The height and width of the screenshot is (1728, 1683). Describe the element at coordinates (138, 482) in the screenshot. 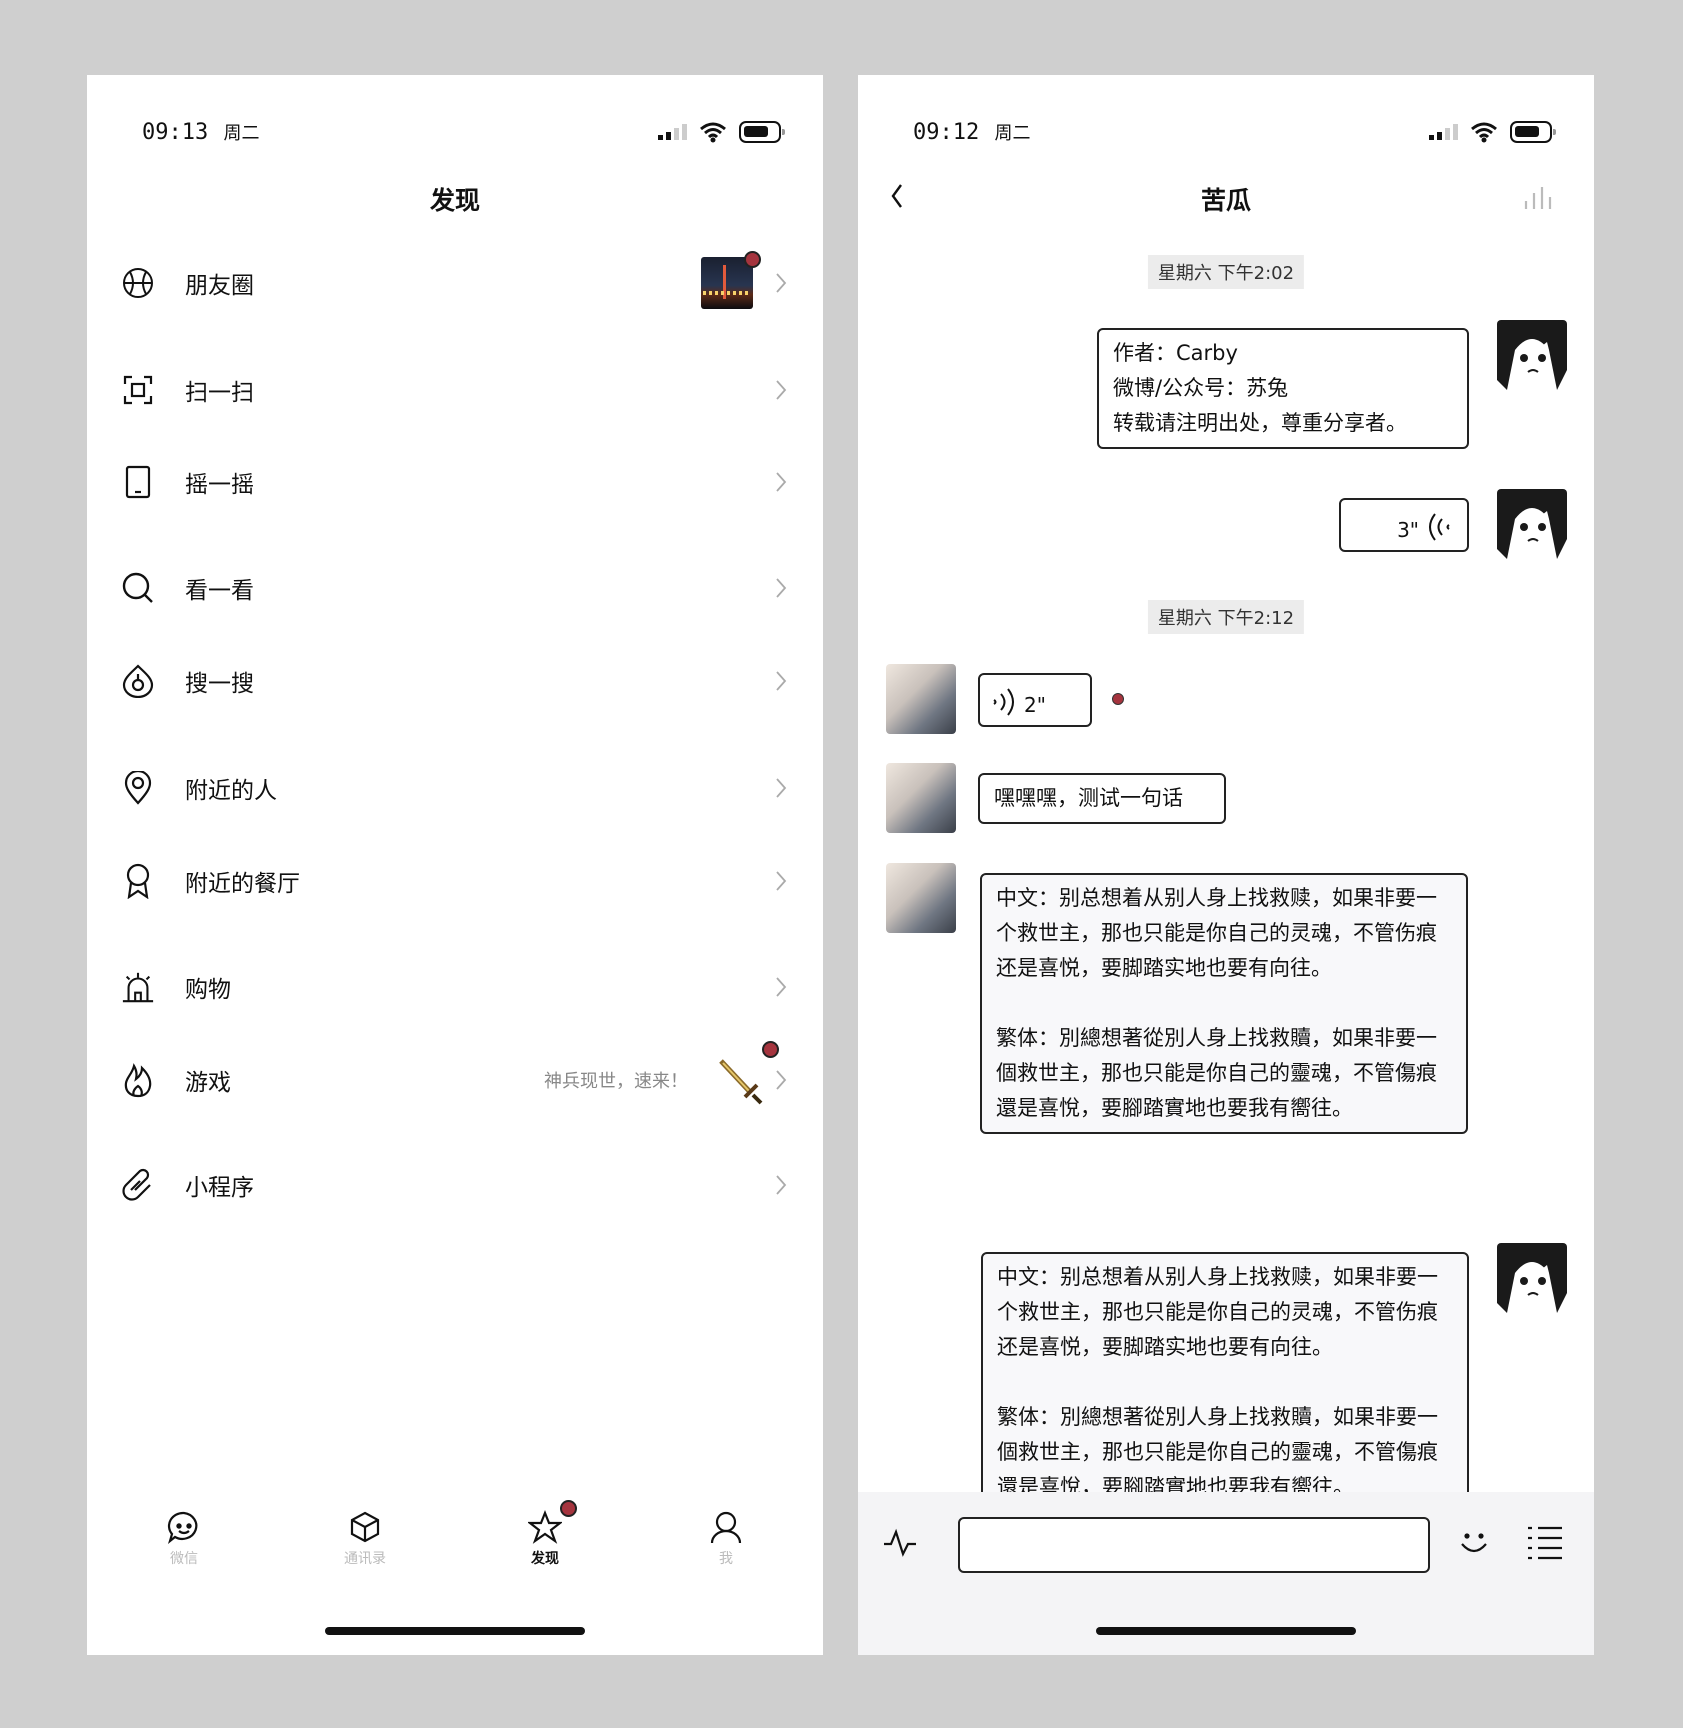

I see `phone-shake-icon` at that location.